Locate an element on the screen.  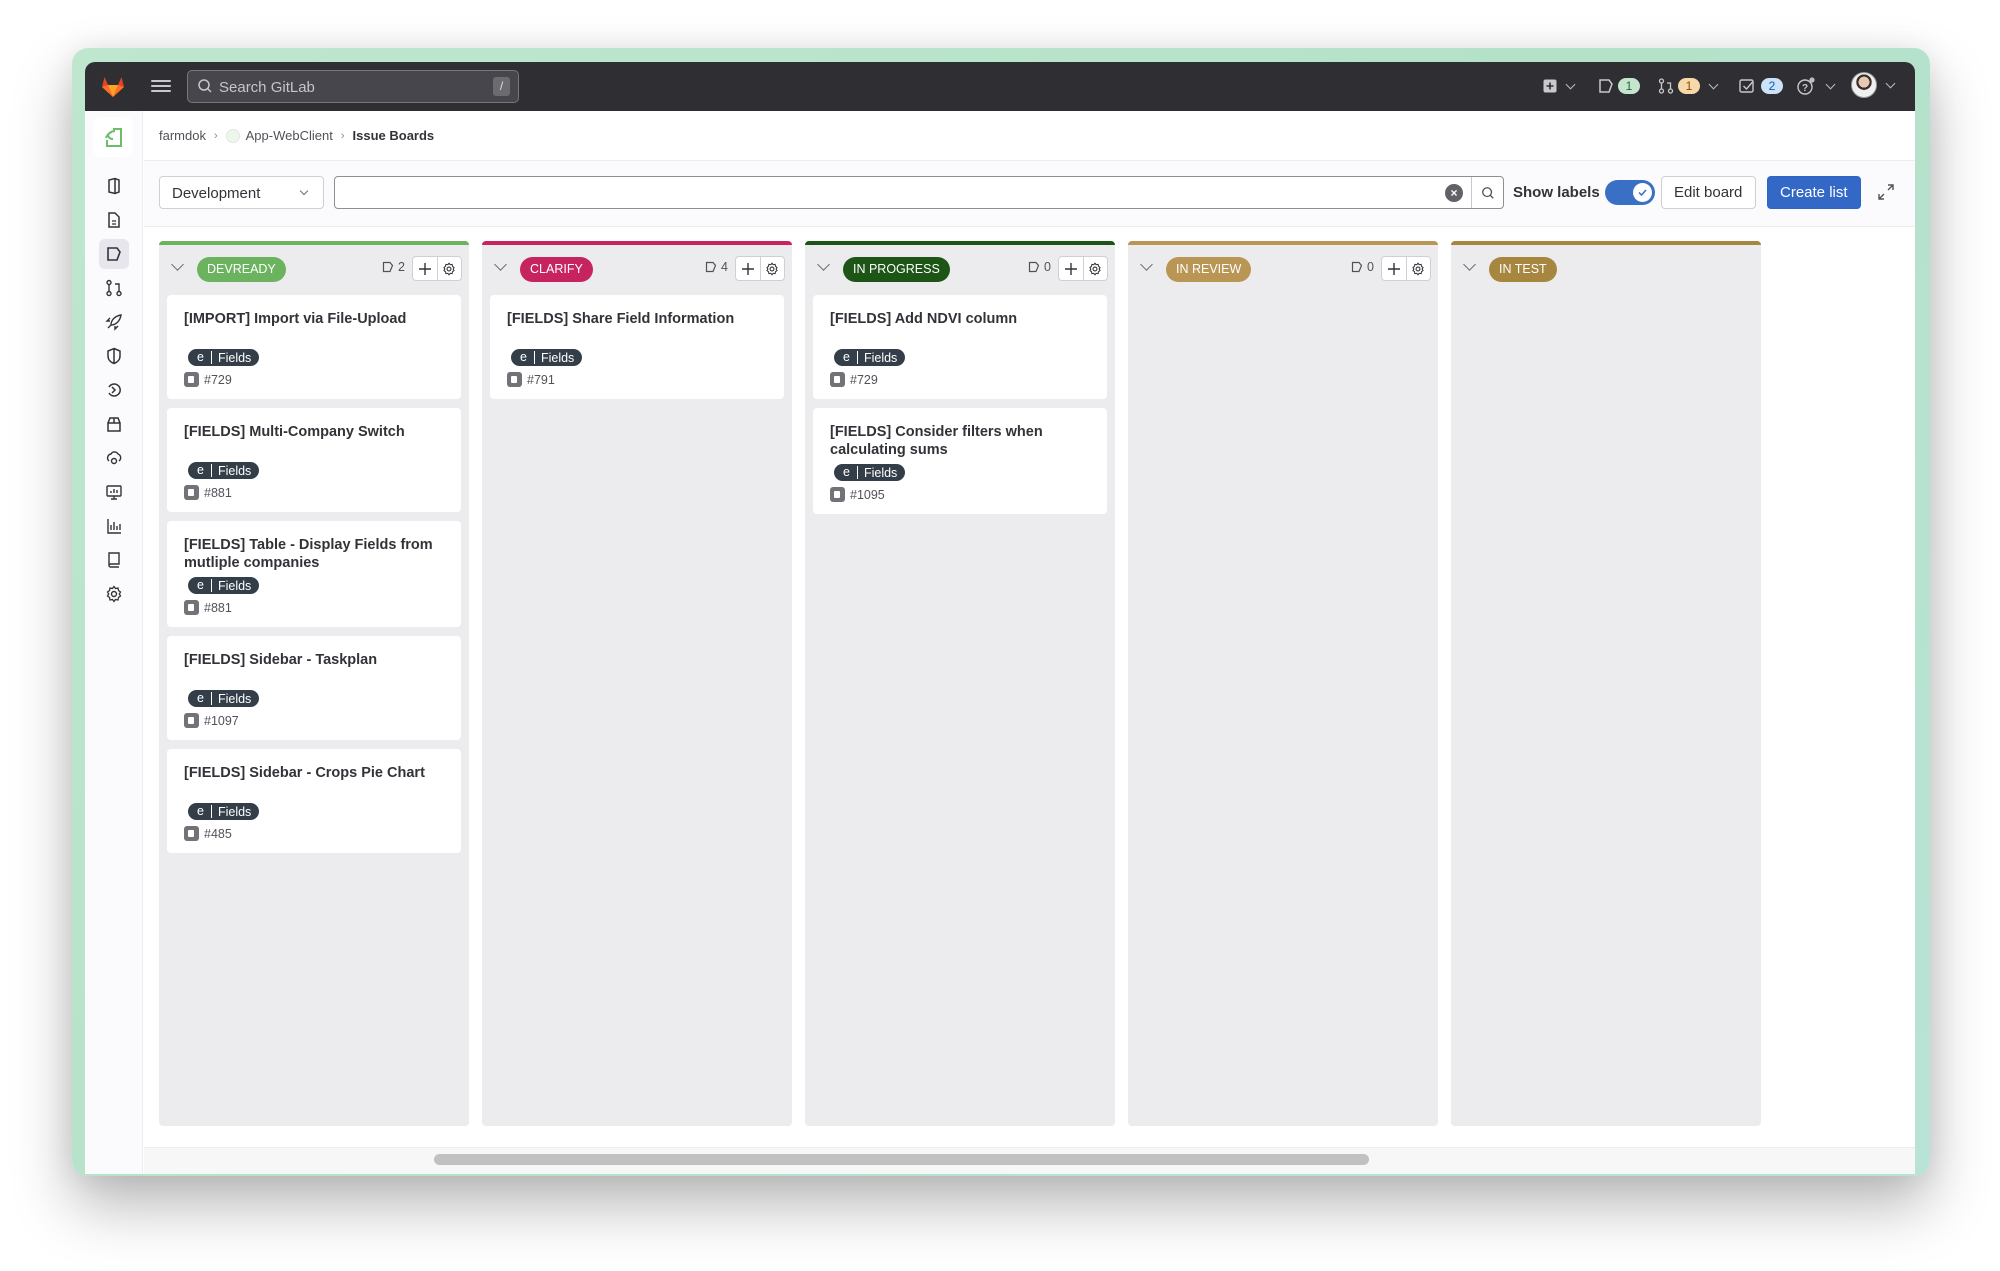
user-avatar is located at coordinates (1864, 85).